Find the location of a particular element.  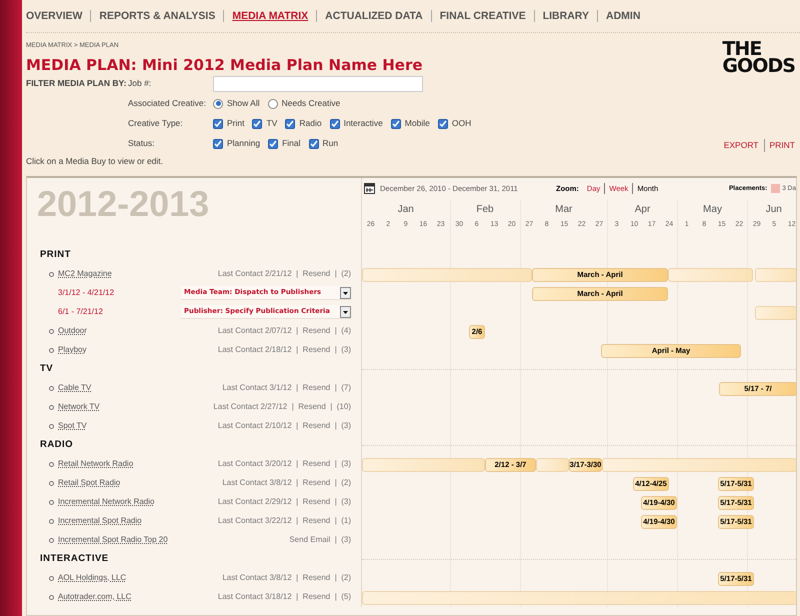

nav-link: ADMIN is located at coordinates (622, 16).